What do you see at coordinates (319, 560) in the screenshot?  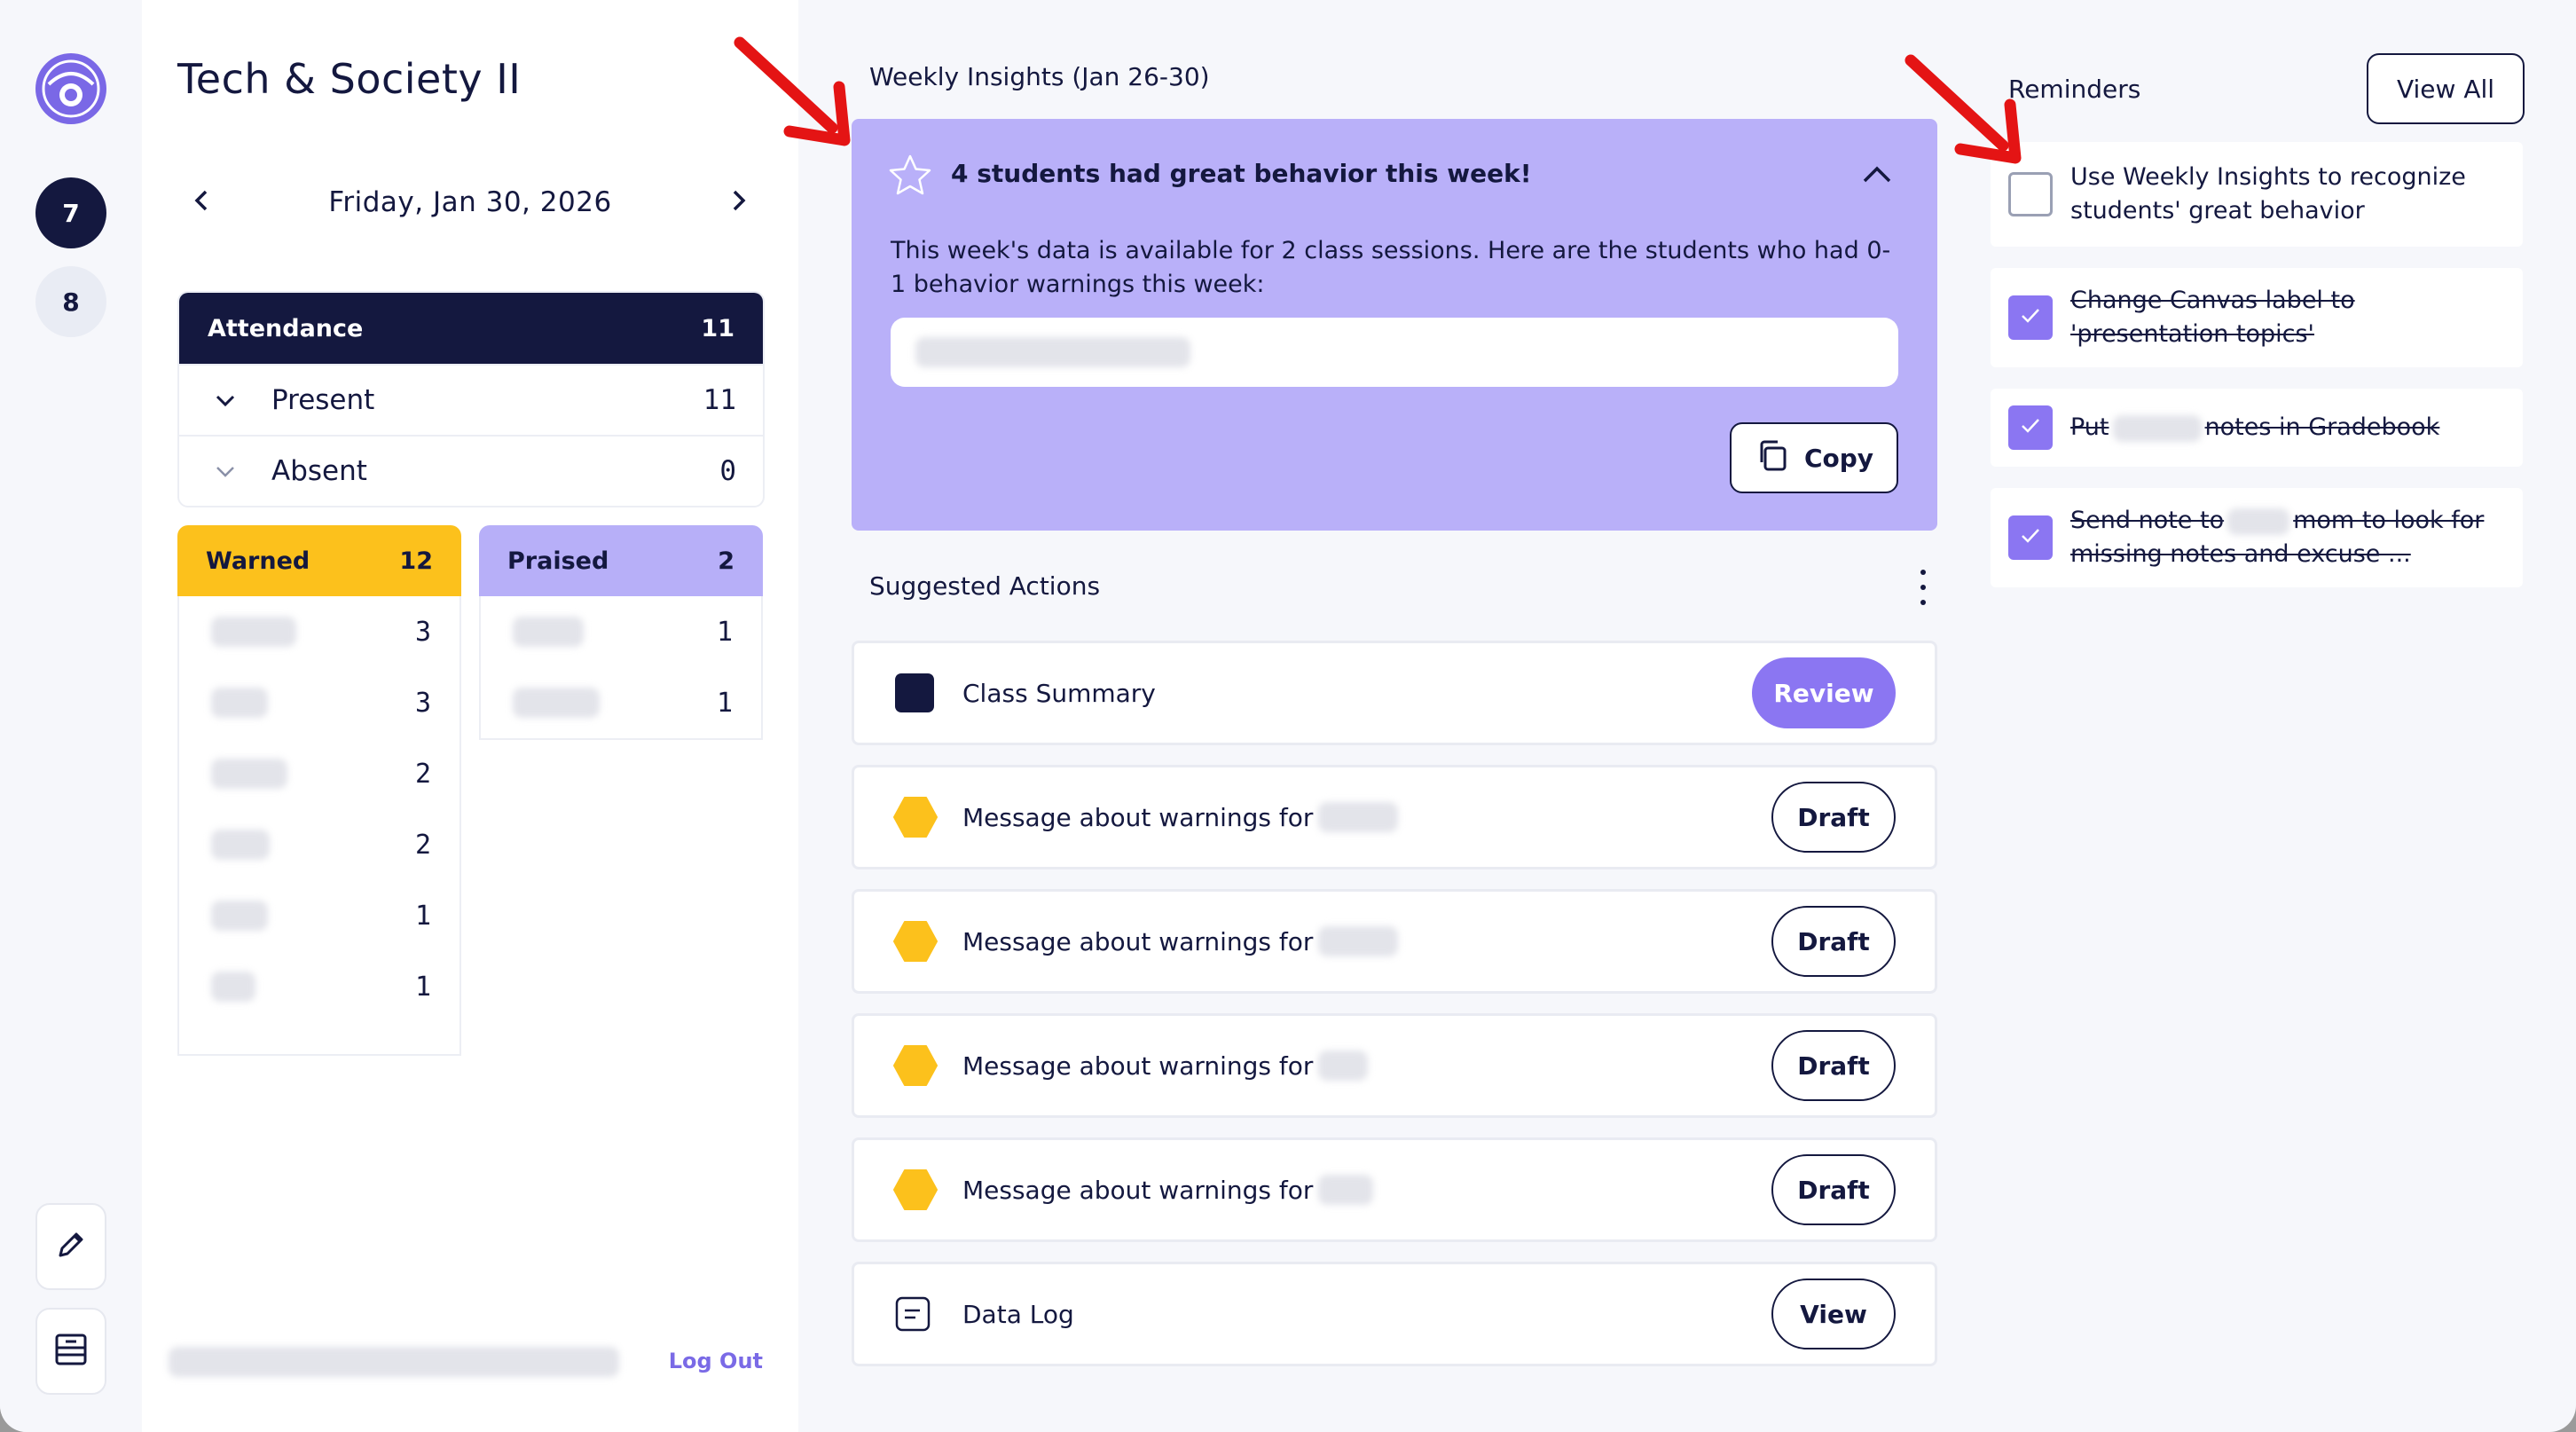 I see `warned-header: Warned 12` at bounding box center [319, 560].